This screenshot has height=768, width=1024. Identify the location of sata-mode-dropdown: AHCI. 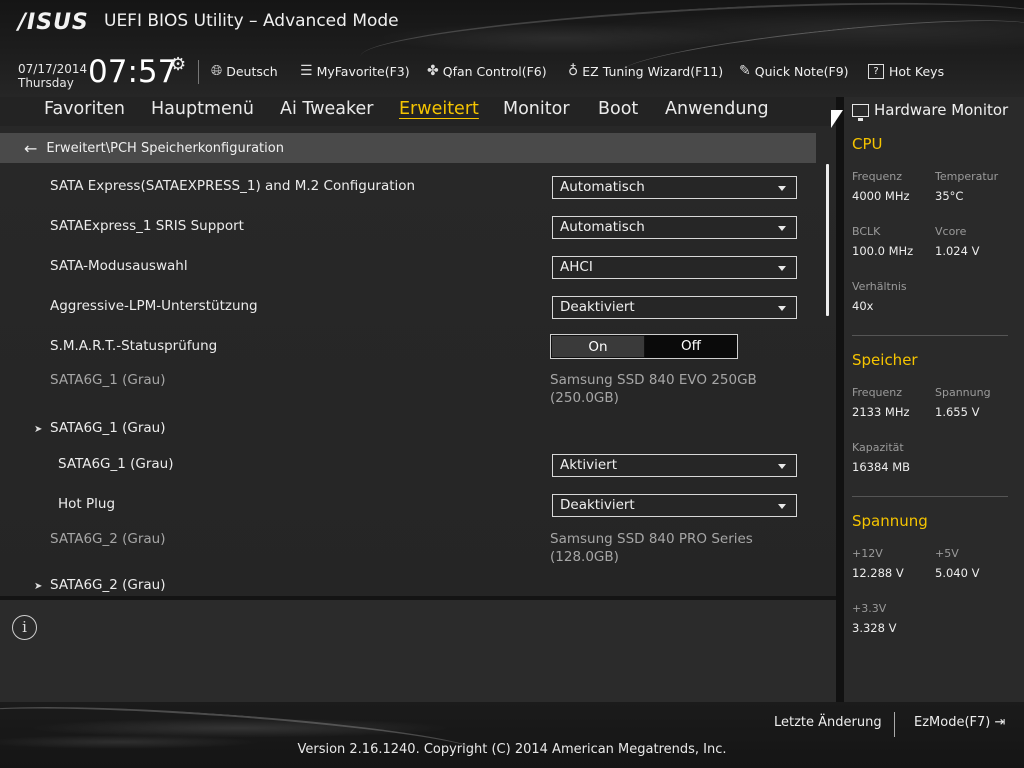
(674, 267).